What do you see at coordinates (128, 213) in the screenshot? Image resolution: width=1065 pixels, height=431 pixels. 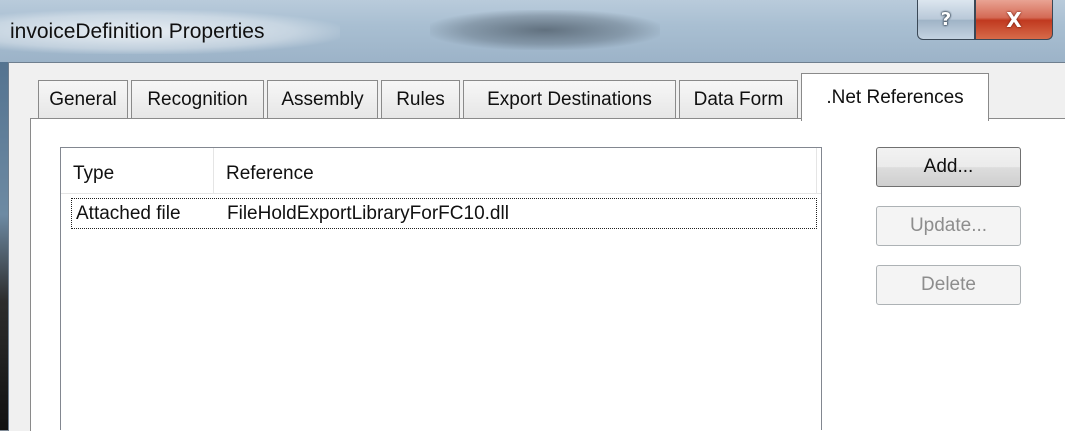 I see `cell-type: Attached file` at bounding box center [128, 213].